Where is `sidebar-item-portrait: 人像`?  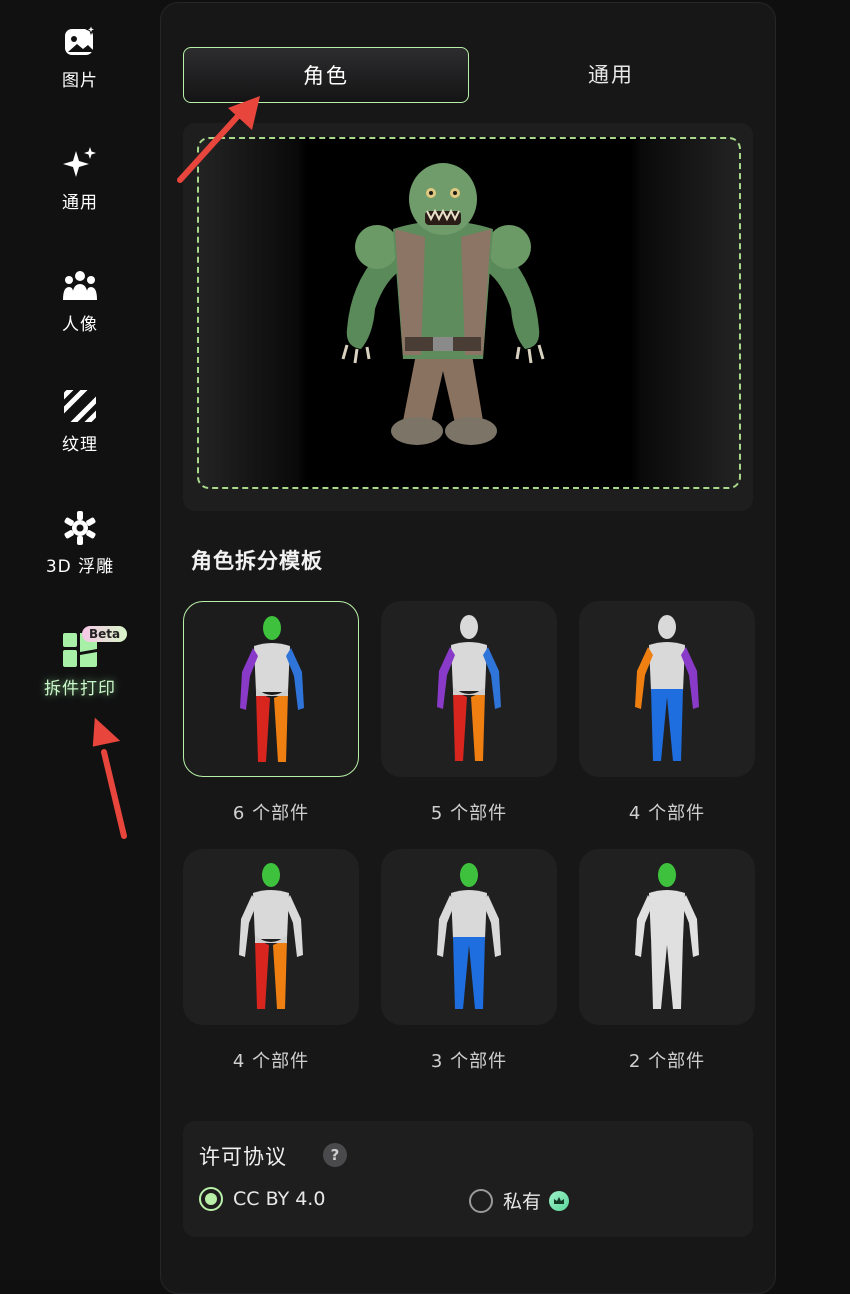
sidebar-item-portrait: 人像 is located at coordinates (80, 300).